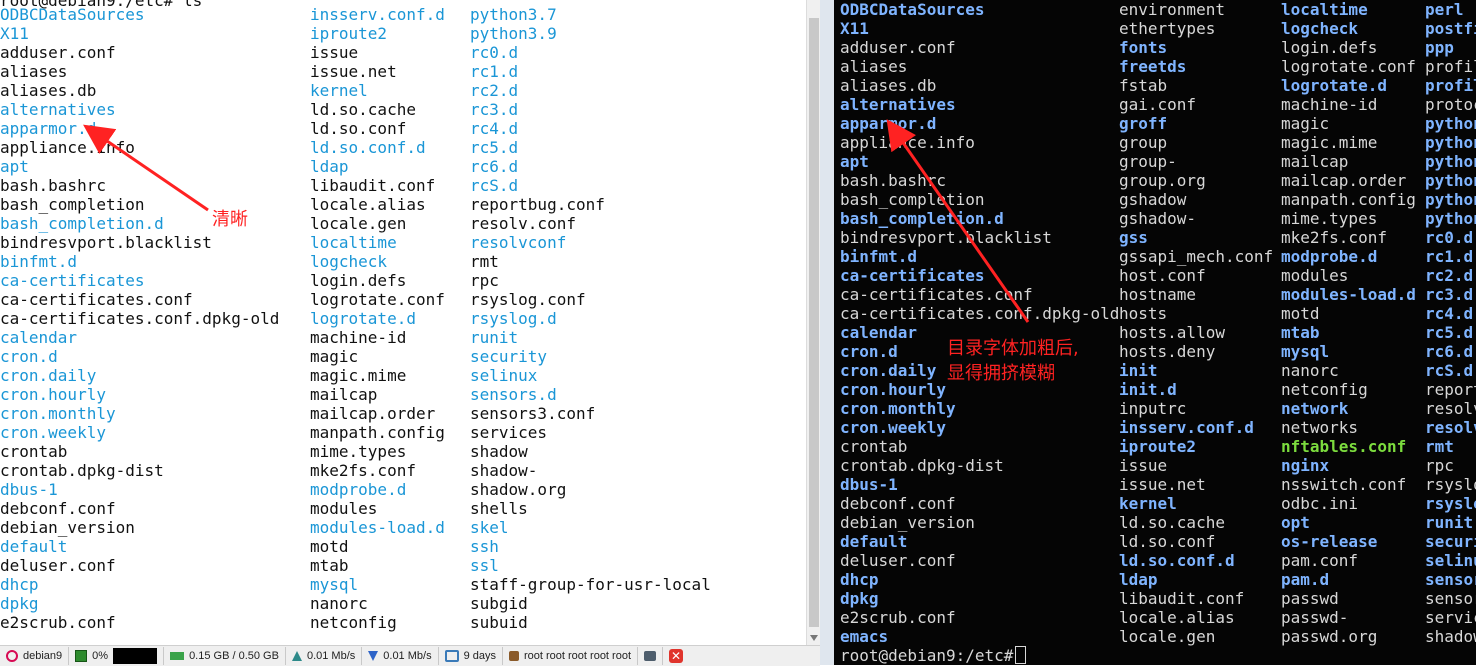 This screenshot has width=1476, height=666. What do you see at coordinates (893, 427) in the screenshot?
I see `right-dir-entry: cron.weekly` at bounding box center [893, 427].